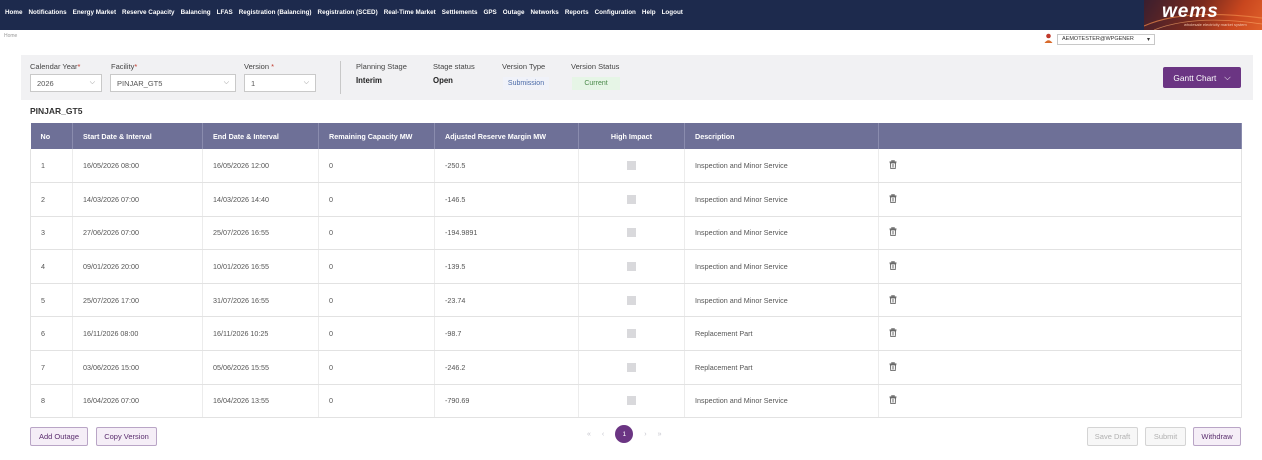 The image size is (1262, 460). I want to click on nav-item-settlements: Settlements, so click(460, 12).